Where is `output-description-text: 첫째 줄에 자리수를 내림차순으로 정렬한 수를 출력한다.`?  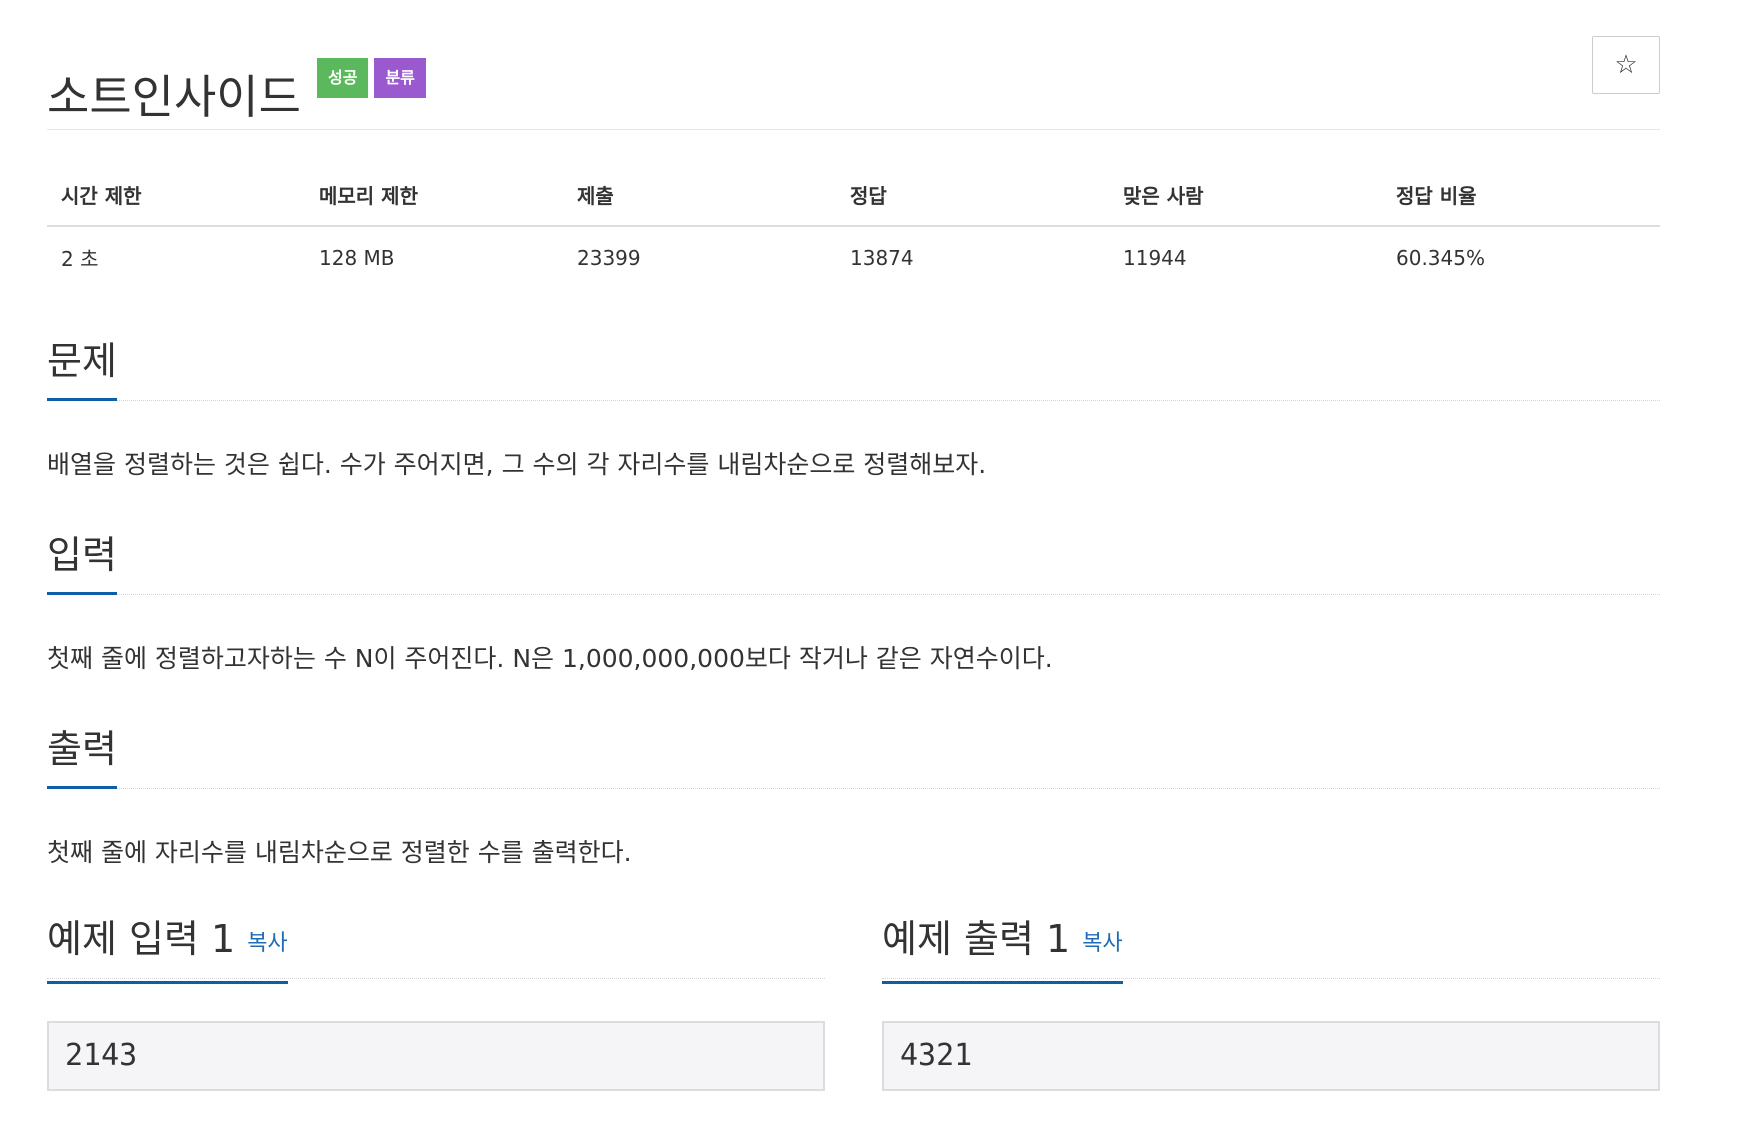
output-description-text: 첫째 줄에 자리수를 내림차순으로 정렬한 수를 출력한다. is located at coordinates (339, 852).